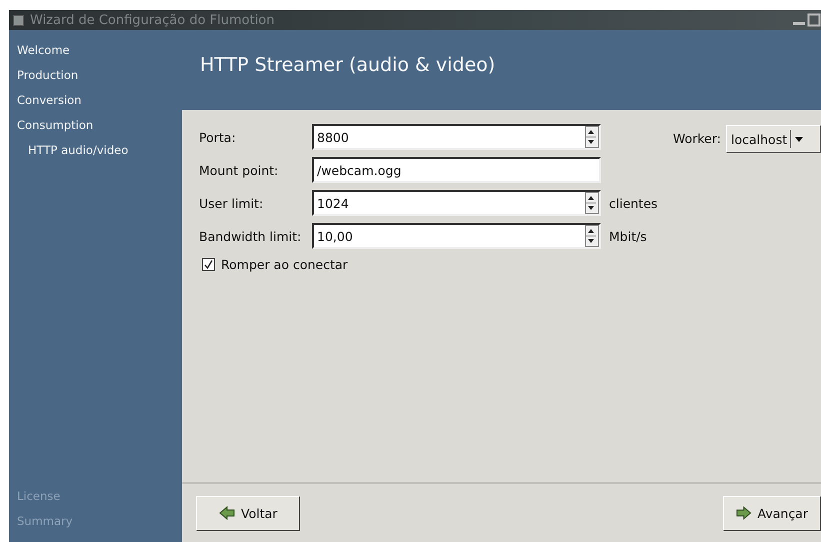 This screenshot has width=821, height=542. Describe the element at coordinates (95, 127) in the screenshot. I see `sidebar-item: Consumption` at that location.